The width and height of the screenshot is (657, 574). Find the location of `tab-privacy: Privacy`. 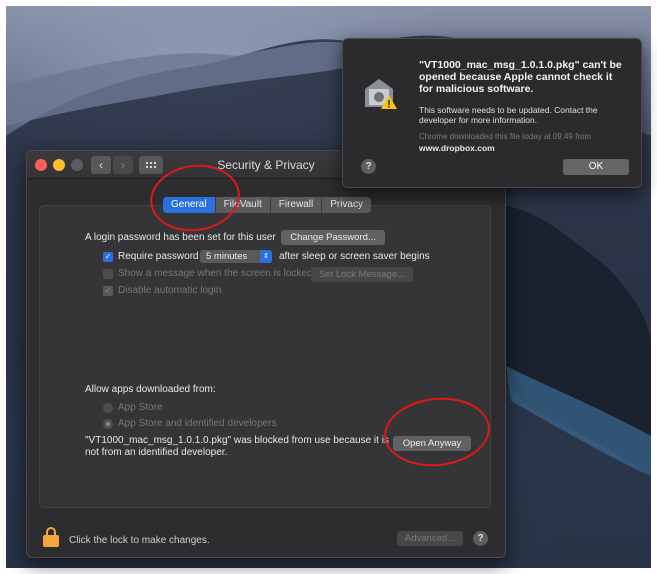

tab-privacy: Privacy is located at coordinates (346, 205).